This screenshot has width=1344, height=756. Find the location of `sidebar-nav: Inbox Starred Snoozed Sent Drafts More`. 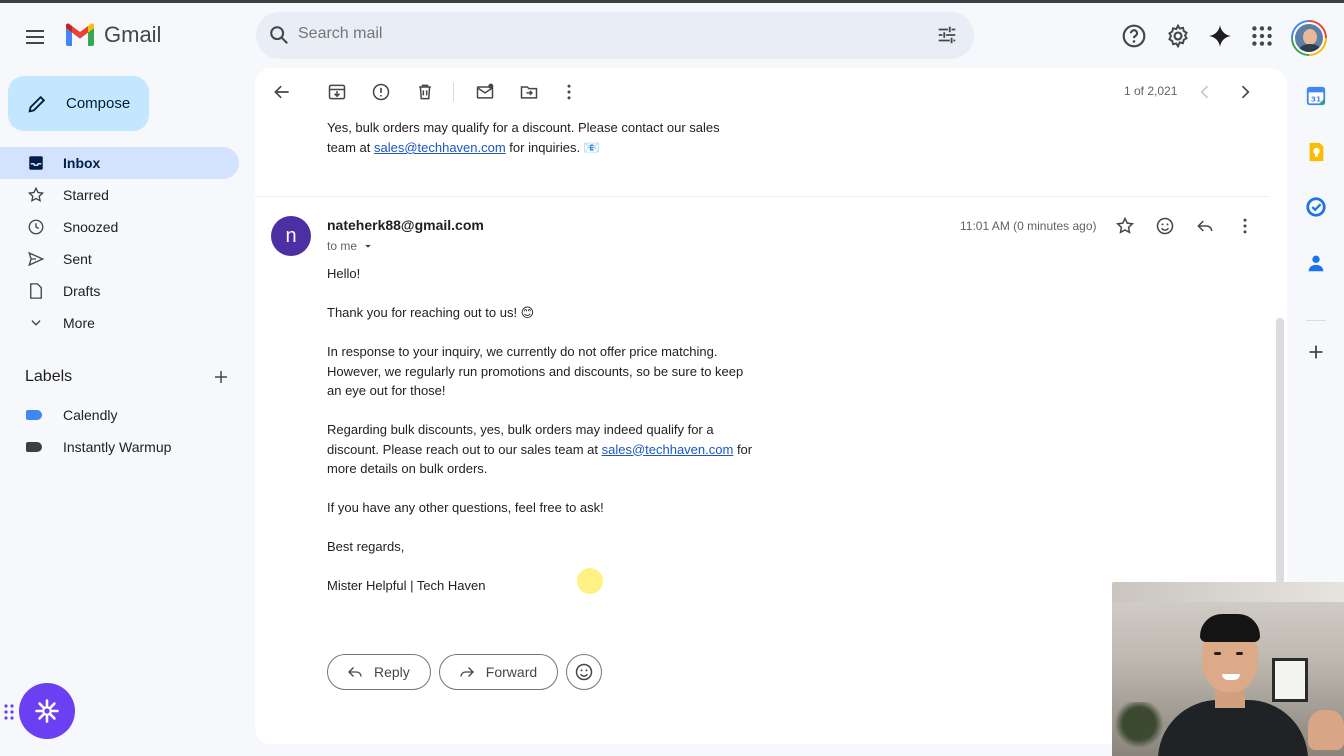

sidebar-nav: Inbox Starred Snoozed Sent Drafts More is located at coordinates (120, 243).